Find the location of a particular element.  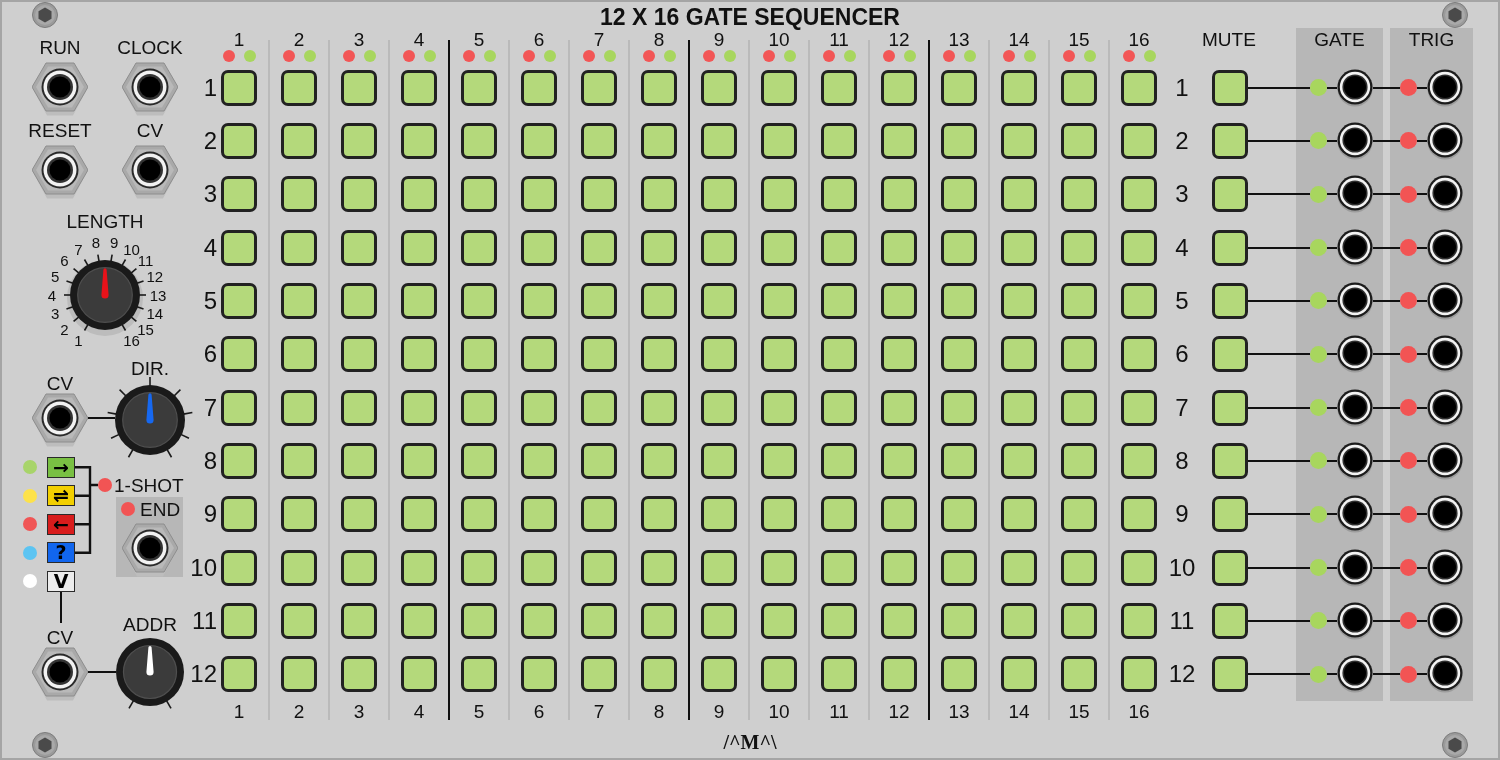

mode-button: ← is located at coordinates (61, 524).